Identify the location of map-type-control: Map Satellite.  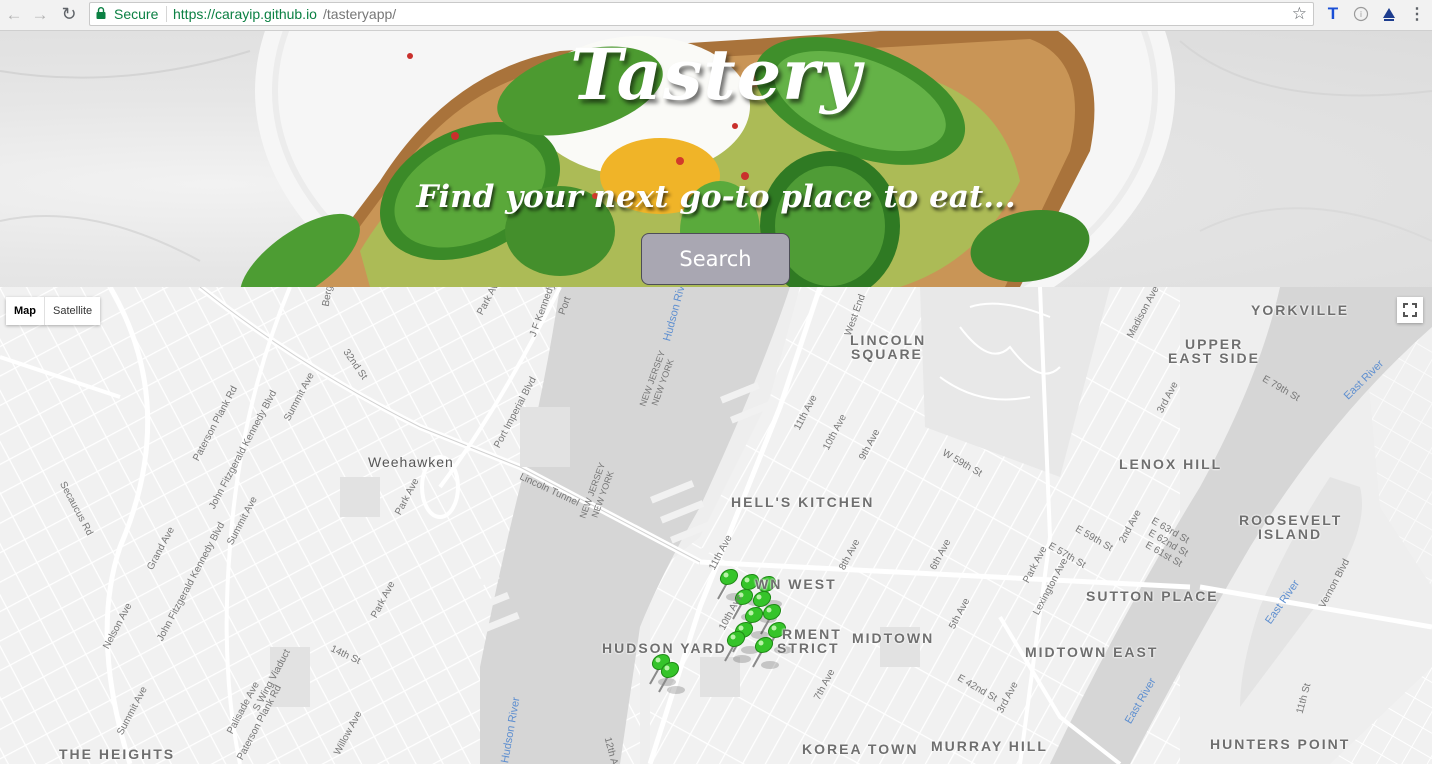
(53, 311).